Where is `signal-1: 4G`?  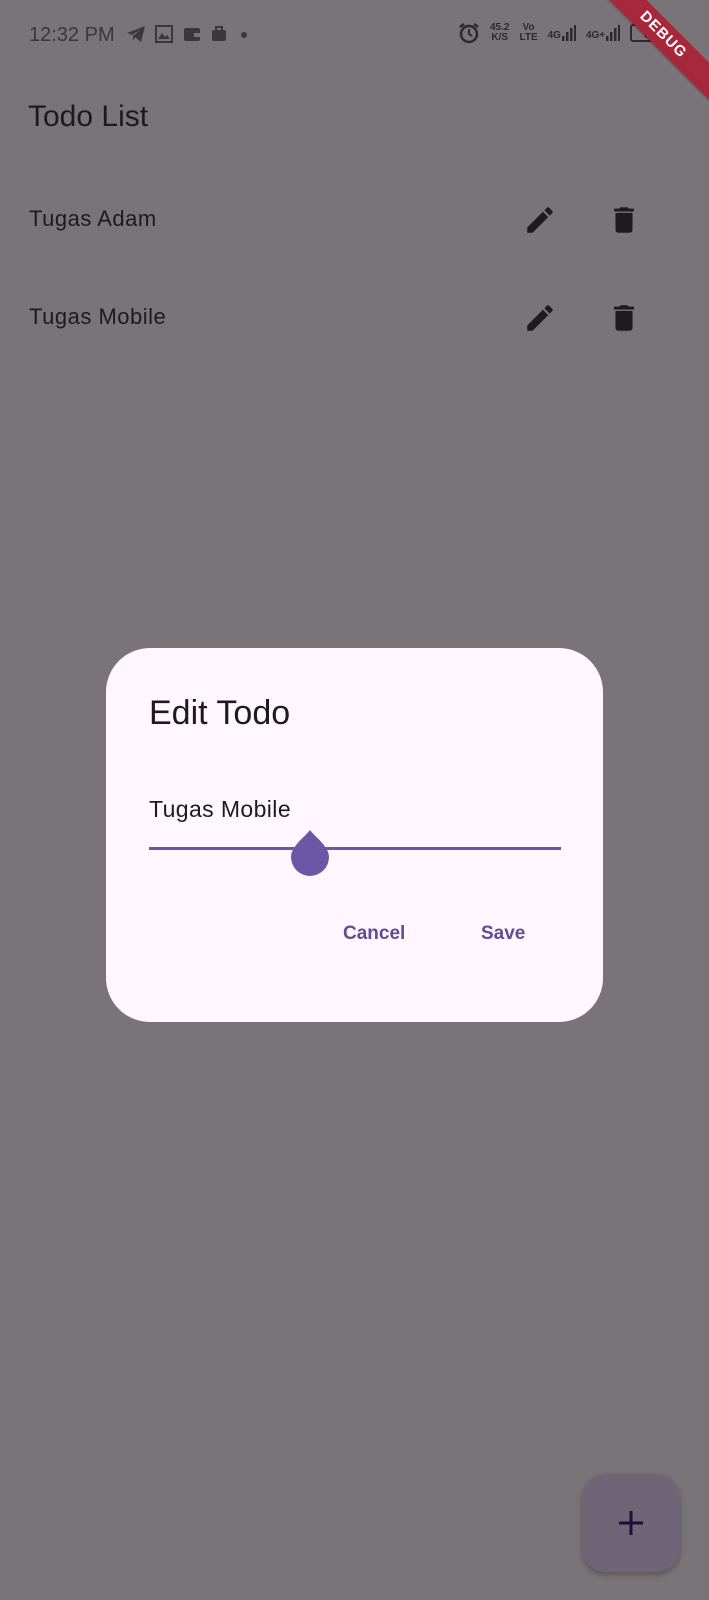 signal-1: 4G is located at coordinates (562, 33).